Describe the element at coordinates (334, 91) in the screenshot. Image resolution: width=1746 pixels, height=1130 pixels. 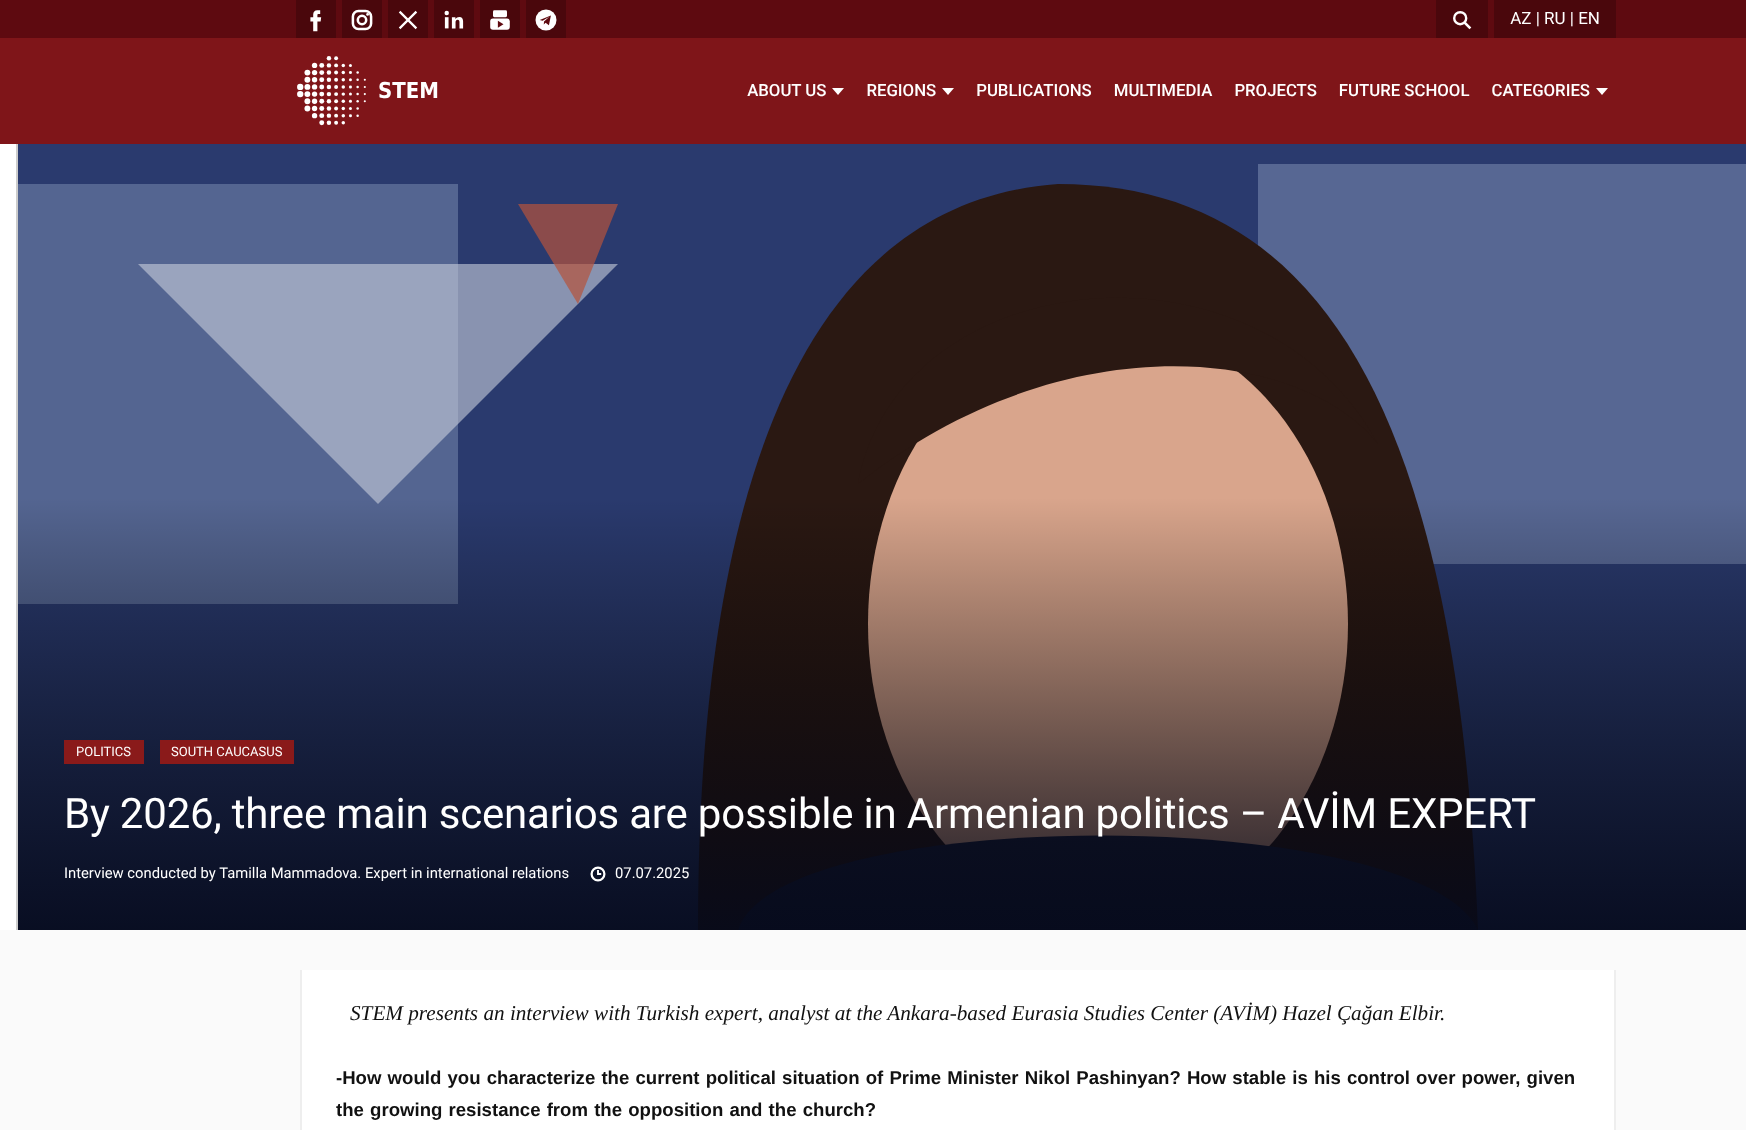
I see `globe-logo-icon` at that location.